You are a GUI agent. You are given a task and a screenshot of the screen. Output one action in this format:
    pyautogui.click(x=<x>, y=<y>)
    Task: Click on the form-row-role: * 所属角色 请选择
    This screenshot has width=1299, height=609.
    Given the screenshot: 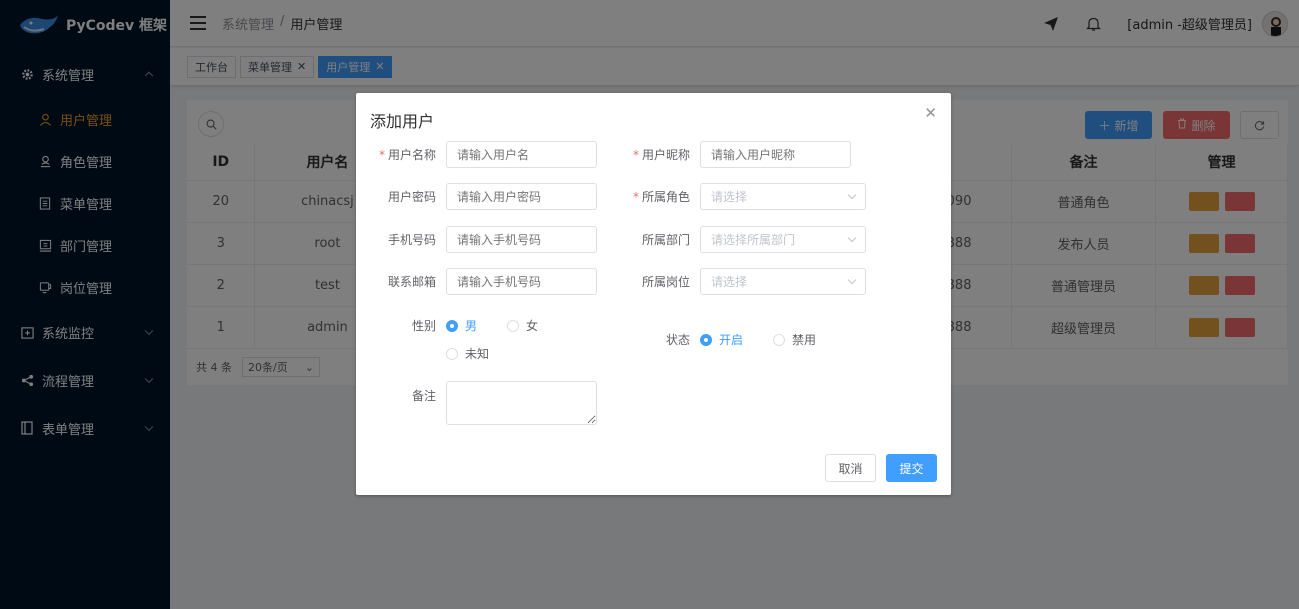 What is the action you would take?
    pyautogui.click(x=743, y=196)
    